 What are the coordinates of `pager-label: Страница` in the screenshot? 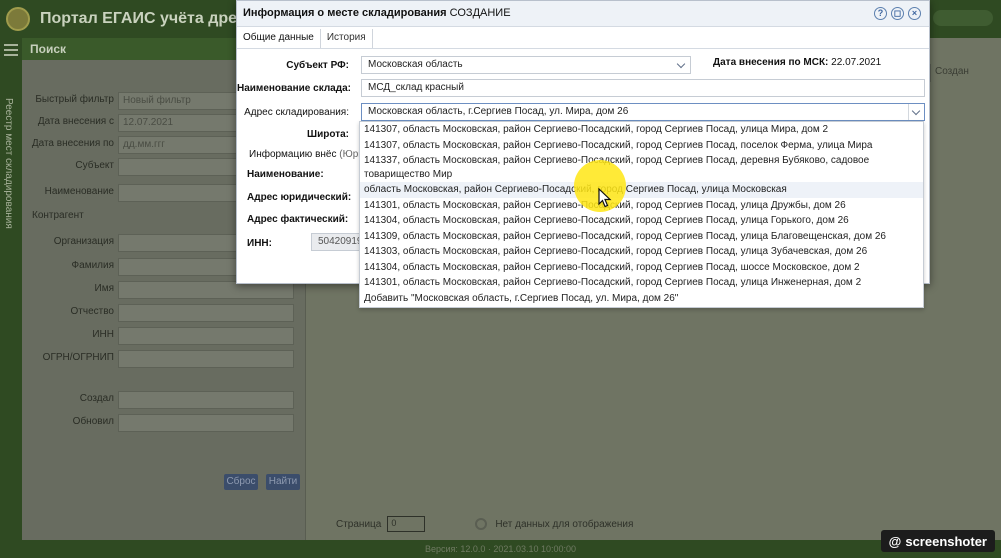 It's located at (359, 524).